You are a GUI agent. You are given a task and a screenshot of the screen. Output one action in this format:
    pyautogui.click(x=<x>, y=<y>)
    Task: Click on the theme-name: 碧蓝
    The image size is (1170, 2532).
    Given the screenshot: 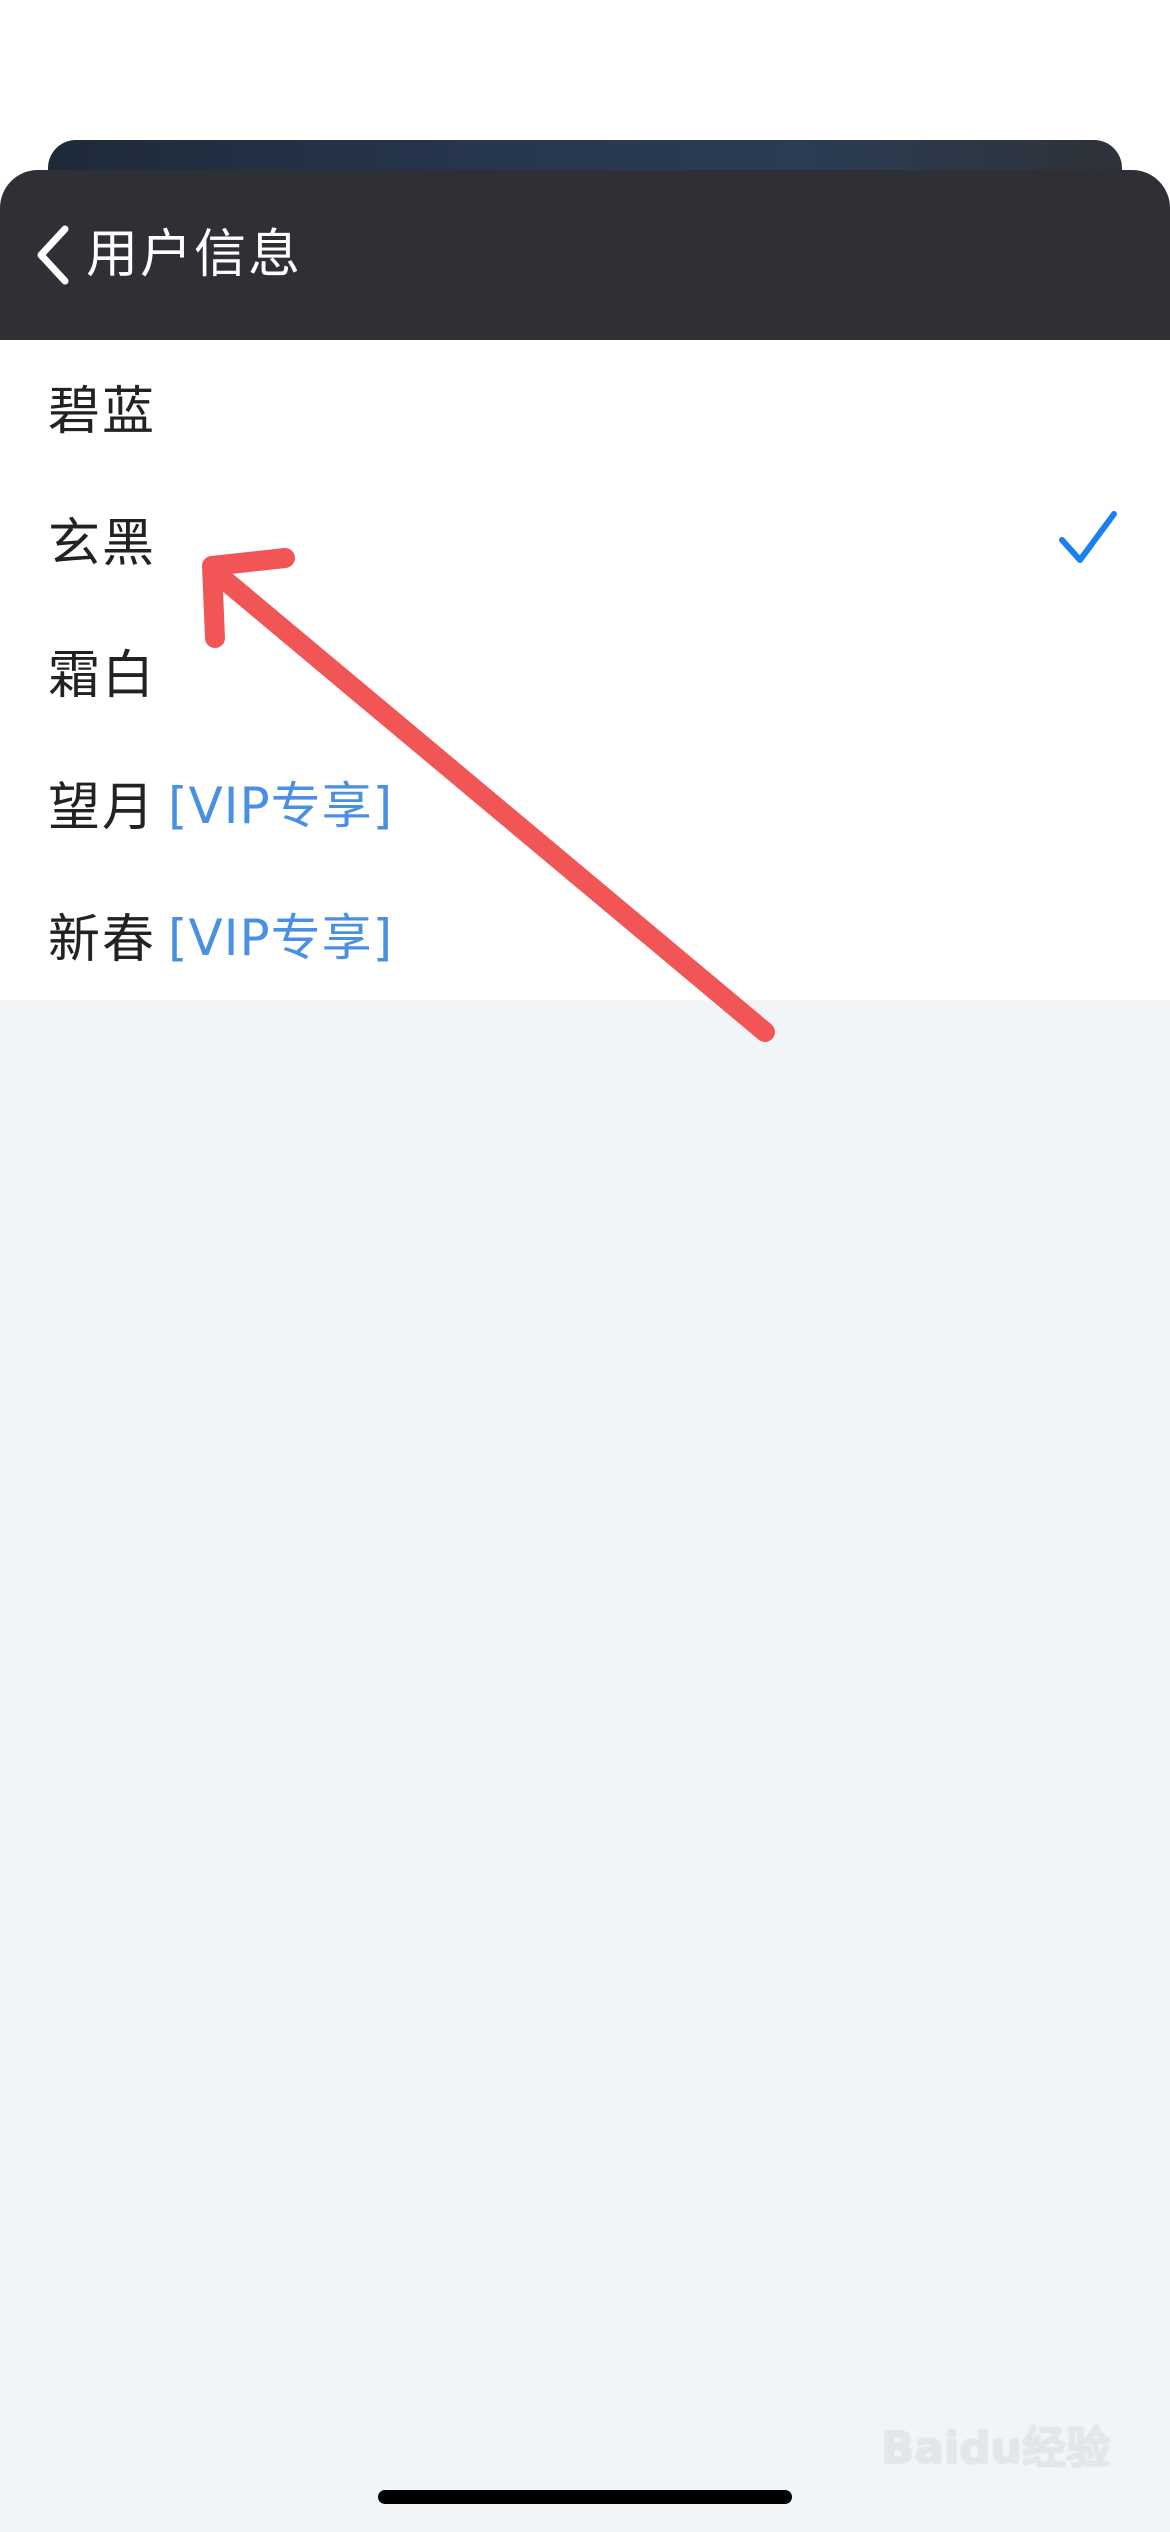 What is the action you would take?
    pyautogui.click(x=102, y=411)
    